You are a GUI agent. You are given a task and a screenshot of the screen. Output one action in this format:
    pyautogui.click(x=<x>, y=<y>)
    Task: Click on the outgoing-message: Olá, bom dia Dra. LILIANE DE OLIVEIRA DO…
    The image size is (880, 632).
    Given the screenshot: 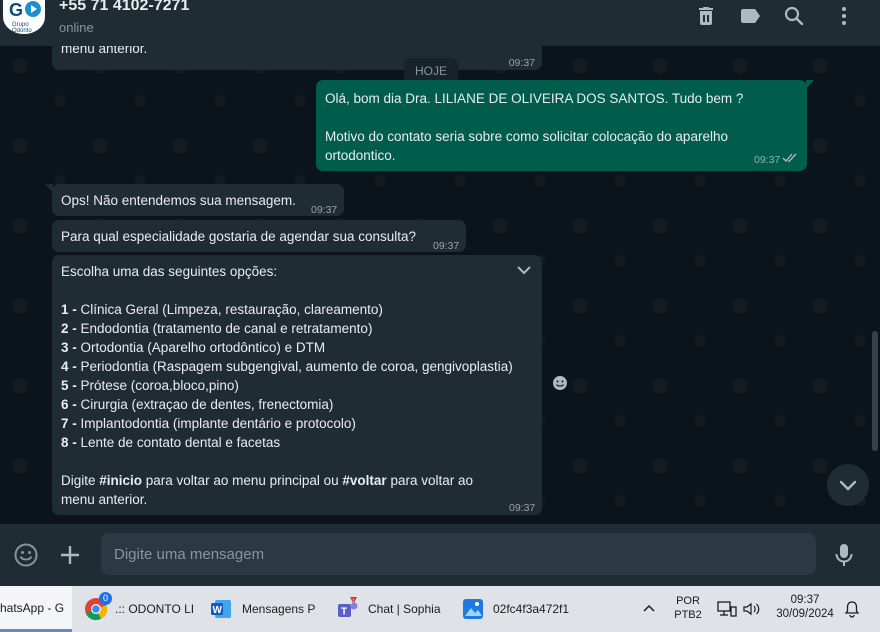 What is the action you would take?
    pyautogui.click(x=565, y=125)
    